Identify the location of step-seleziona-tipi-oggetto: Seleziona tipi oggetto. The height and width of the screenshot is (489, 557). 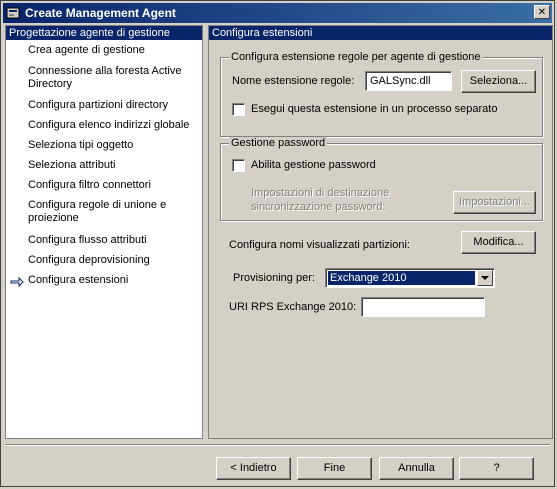
(114, 145).